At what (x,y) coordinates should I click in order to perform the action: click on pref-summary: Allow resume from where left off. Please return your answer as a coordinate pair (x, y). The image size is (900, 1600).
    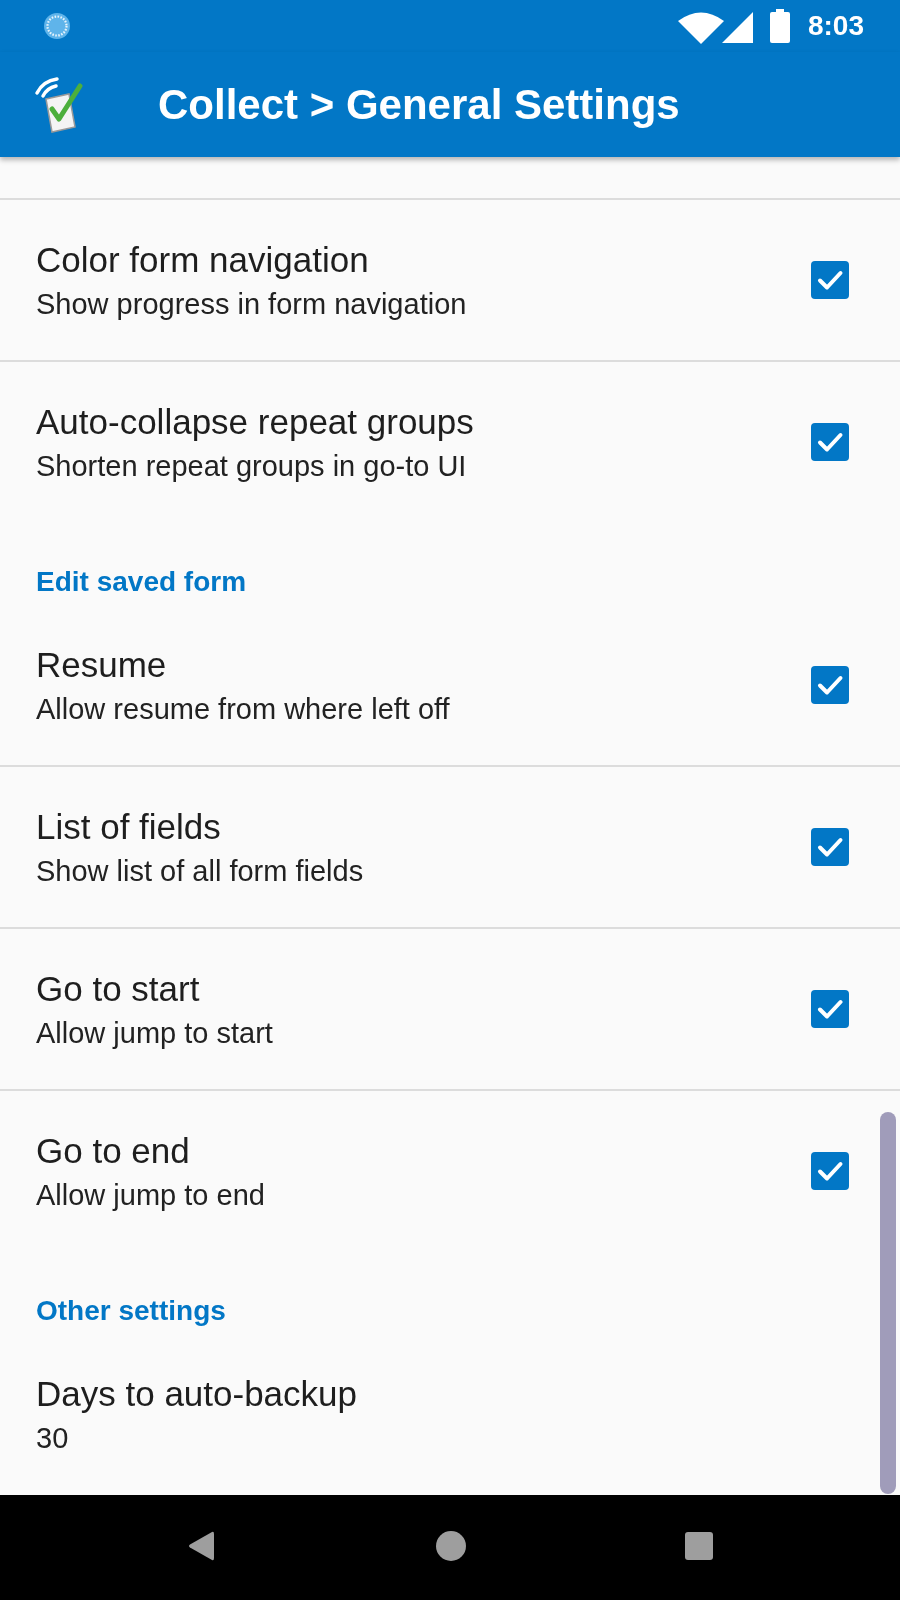
    Looking at the image, I should click on (243, 709).